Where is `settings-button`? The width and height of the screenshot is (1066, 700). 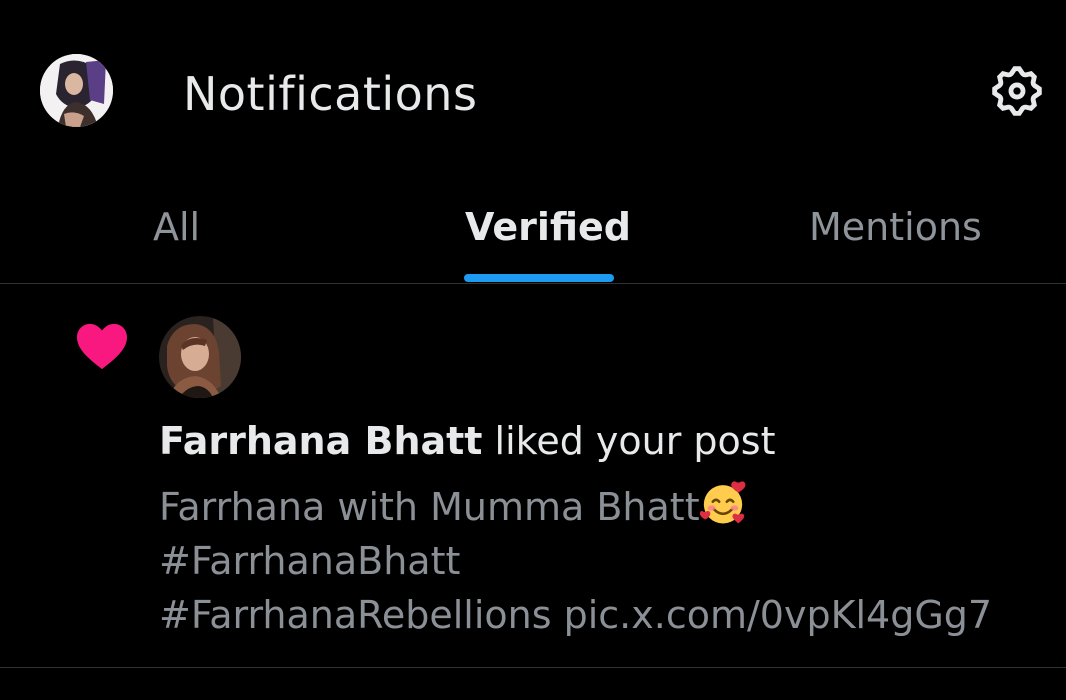
settings-button is located at coordinates (1017, 91).